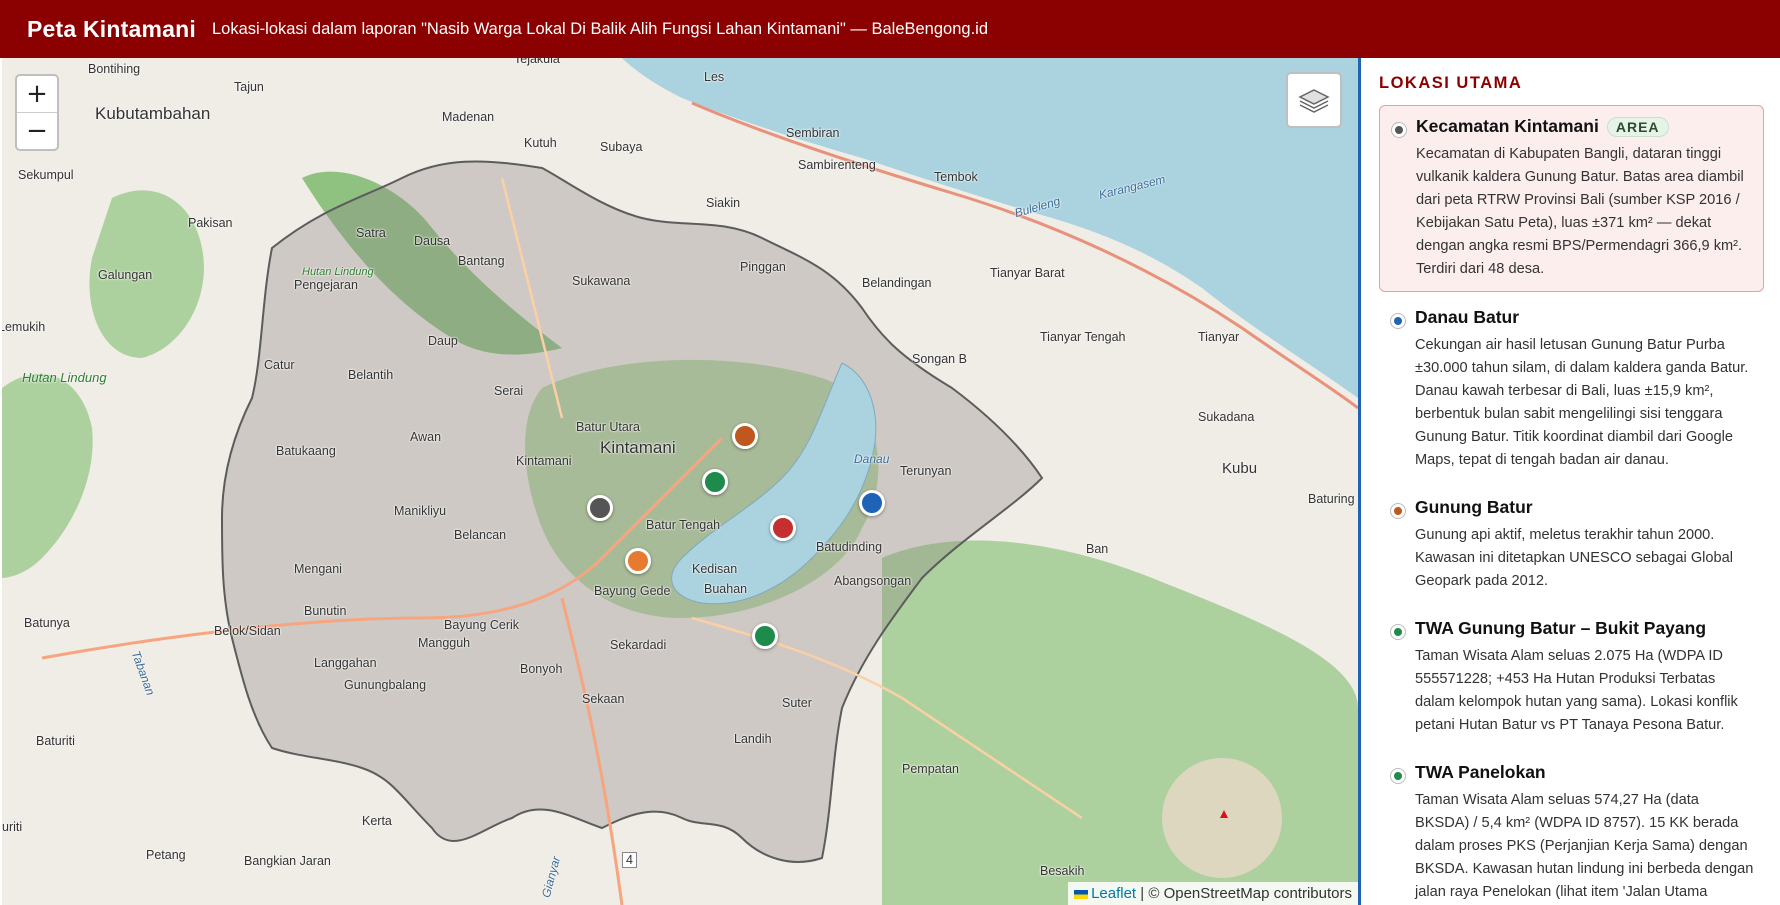 Image resolution: width=1780 pixels, height=905 pixels. I want to click on map-label: Subaya, so click(621, 147).